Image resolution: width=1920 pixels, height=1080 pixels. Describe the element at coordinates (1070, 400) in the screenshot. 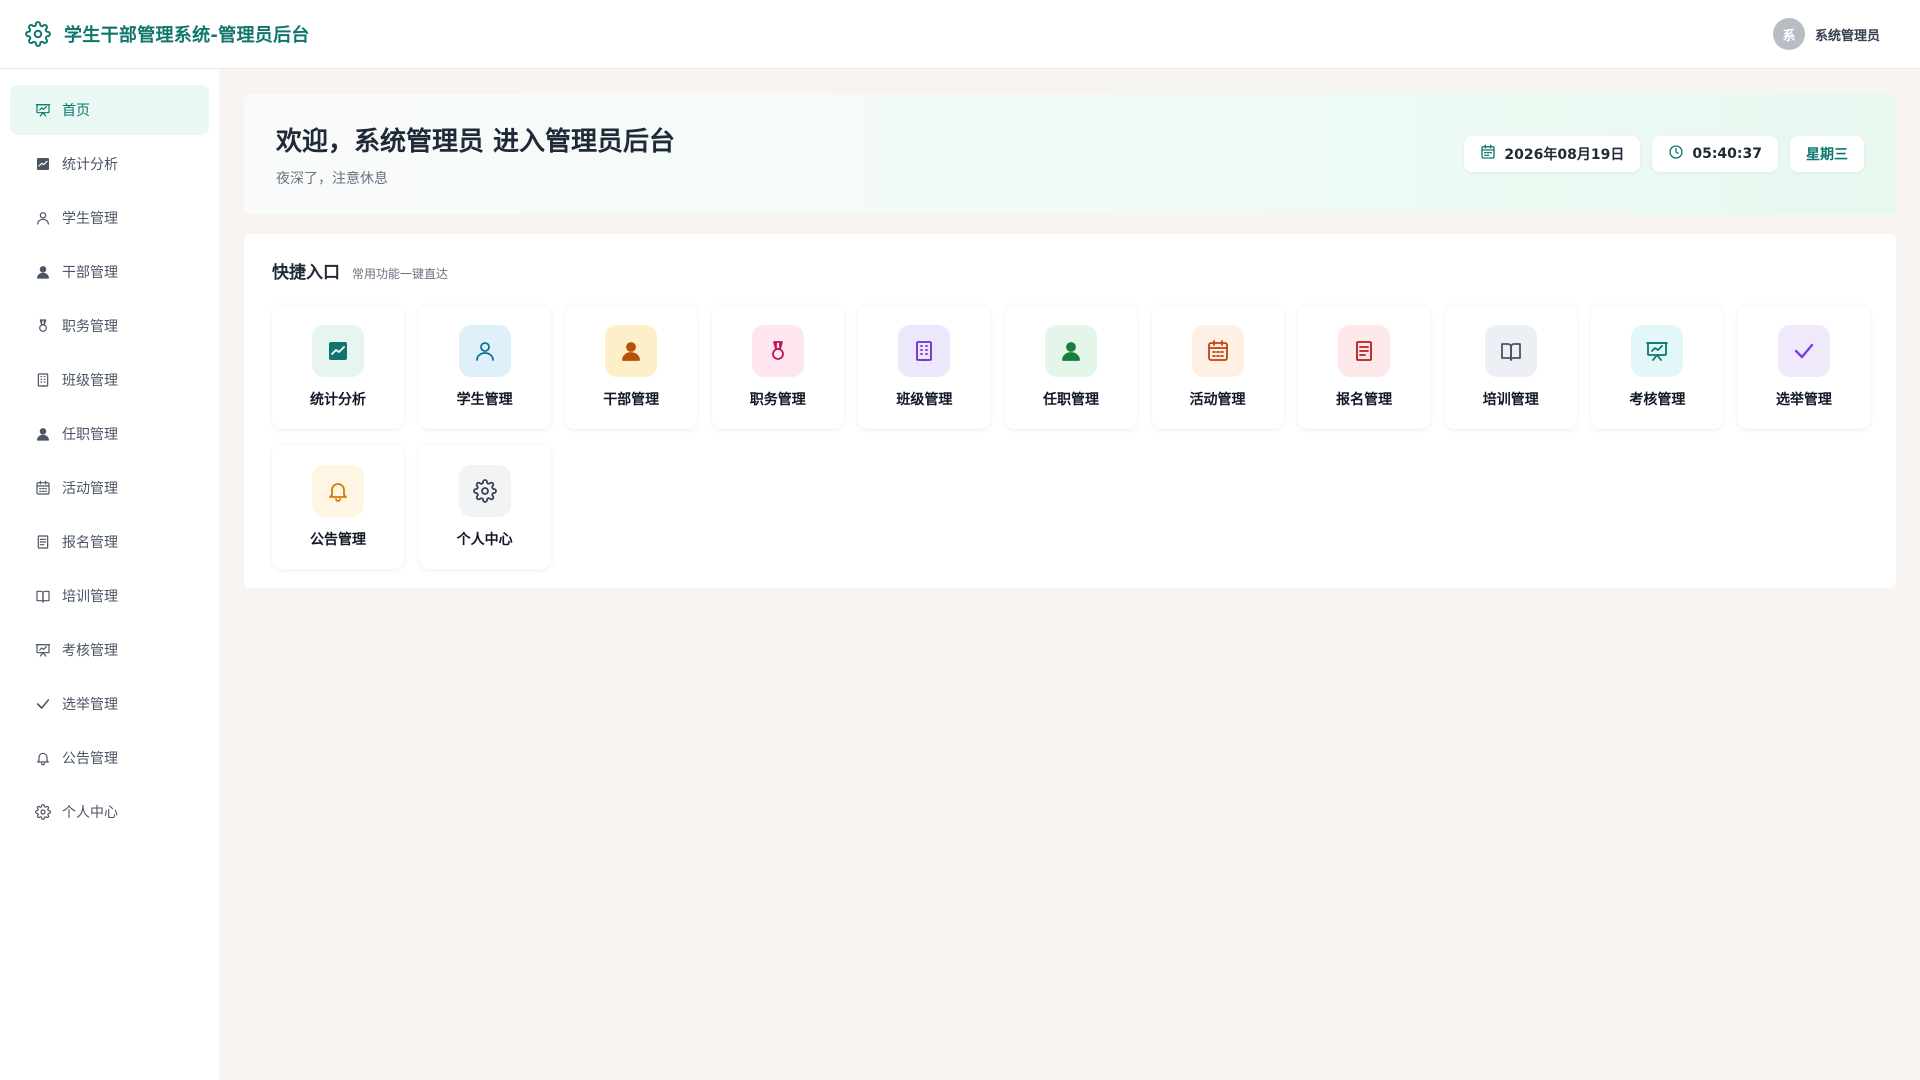

I see `quick-access-tile-label: 任职管理` at that location.